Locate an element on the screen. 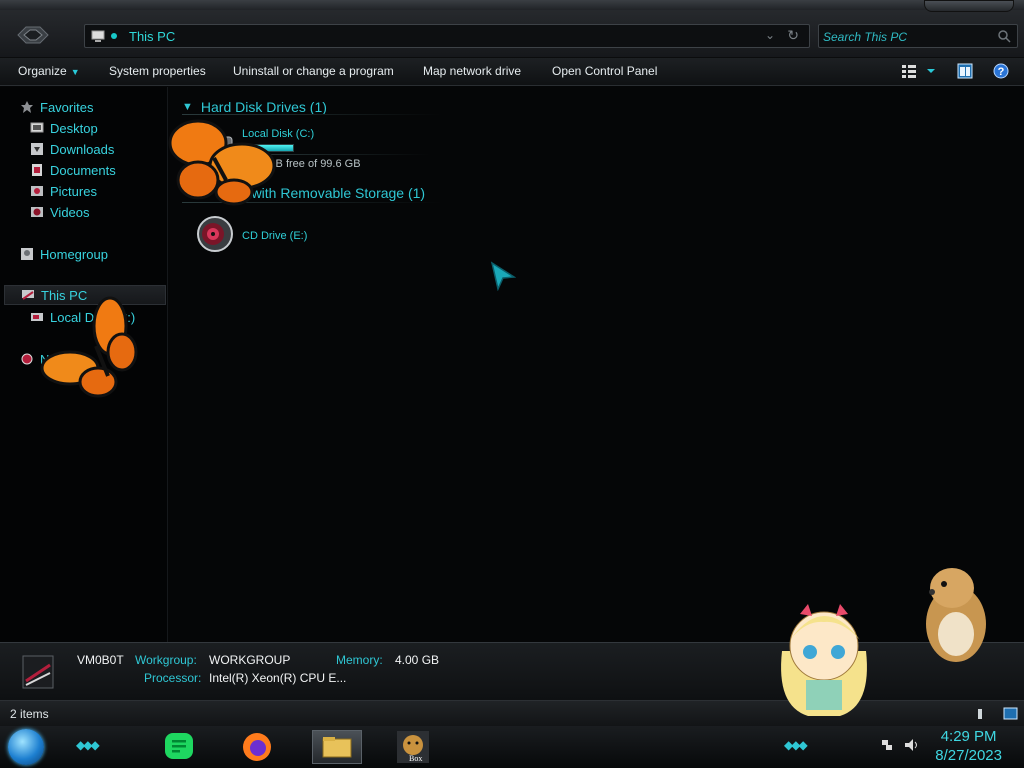 The height and width of the screenshot is (768, 1024). search-icon is located at coordinates (1004, 36).